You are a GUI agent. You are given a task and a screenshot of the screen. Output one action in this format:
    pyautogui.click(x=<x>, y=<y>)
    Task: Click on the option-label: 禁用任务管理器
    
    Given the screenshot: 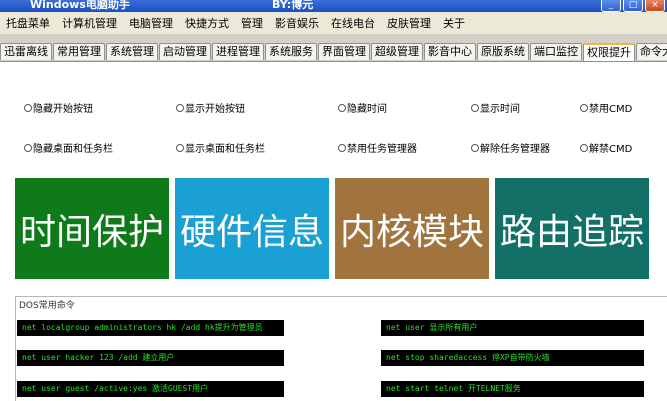 What is the action you would take?
    pyautogui.click(x=382, y=149)
    